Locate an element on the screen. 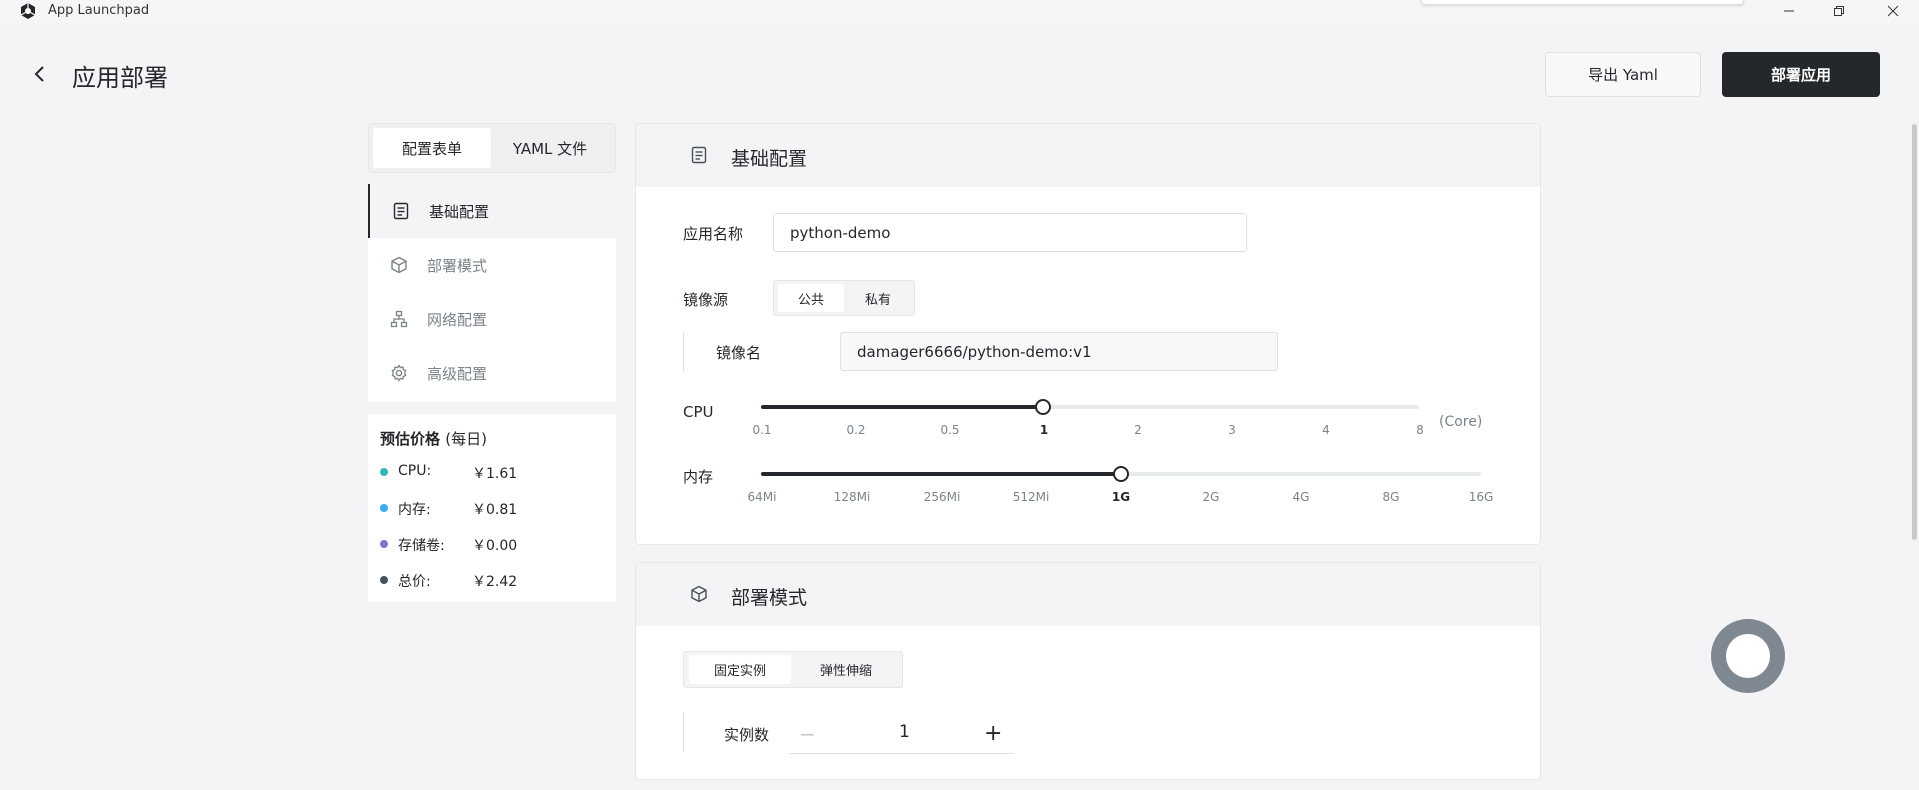 Image resolution: width=1919 pixels, height=790 pixels. price-row-total: 总价: ￥2.42 is located at coordinates (495, 580).